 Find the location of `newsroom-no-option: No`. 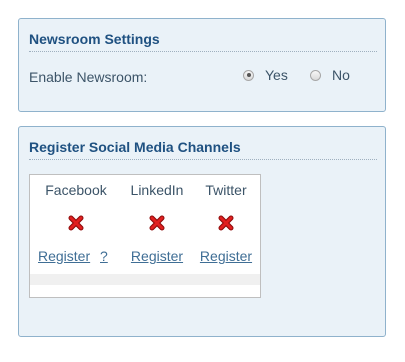

newsroom-no-option: No is located at coordinates (330, 75).